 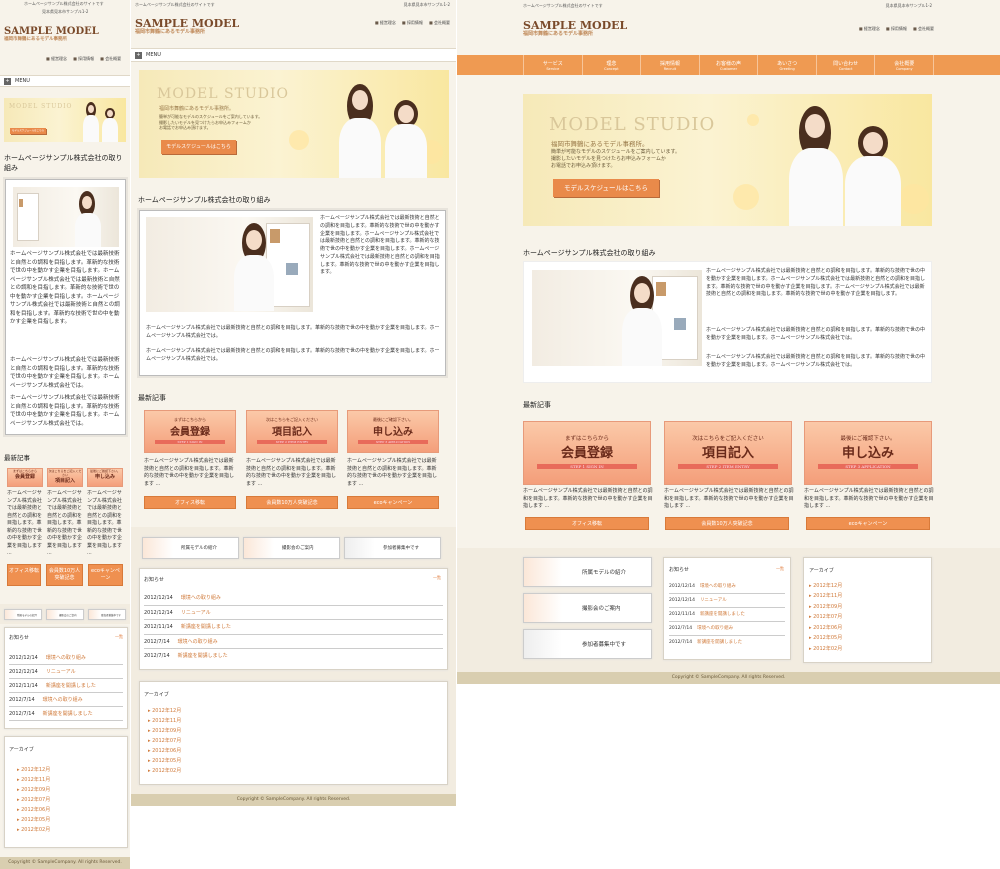 What do you see at coordinates (905, 65) in the screenshot?
I see `nav-company: 会社概要 Company` at bounding box center [905, 65].